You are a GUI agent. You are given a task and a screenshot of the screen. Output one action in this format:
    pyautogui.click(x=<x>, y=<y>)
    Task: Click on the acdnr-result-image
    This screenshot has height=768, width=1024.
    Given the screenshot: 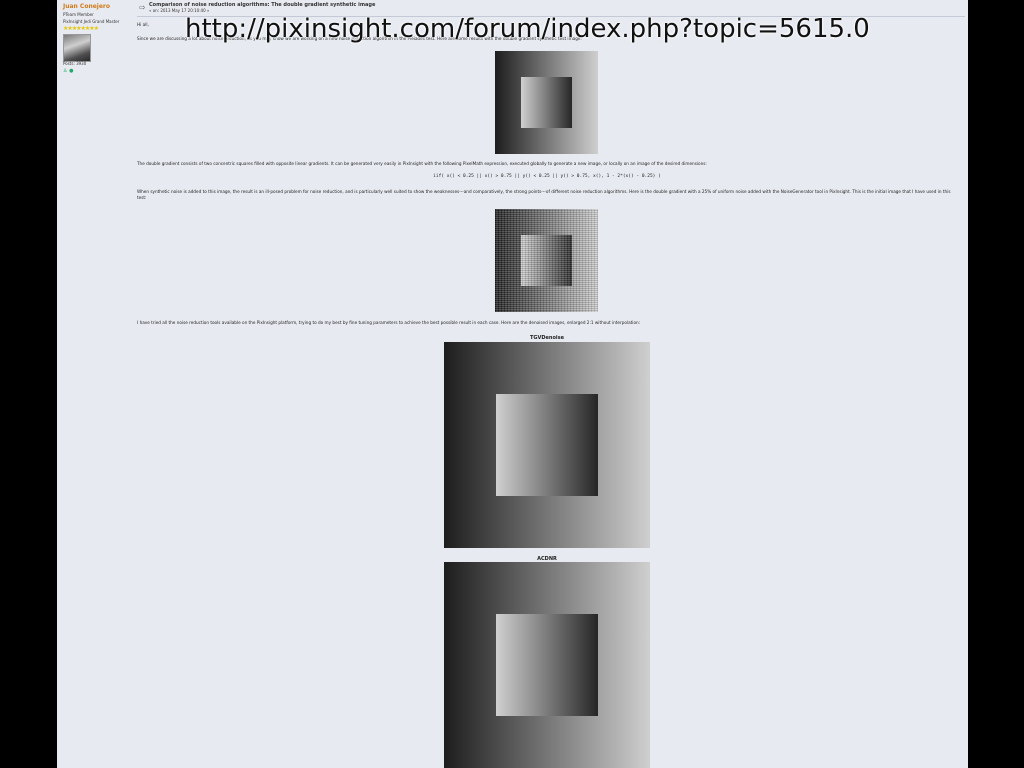 What is the action you would take?
    pyautogui.click(x=547, y=665)
    